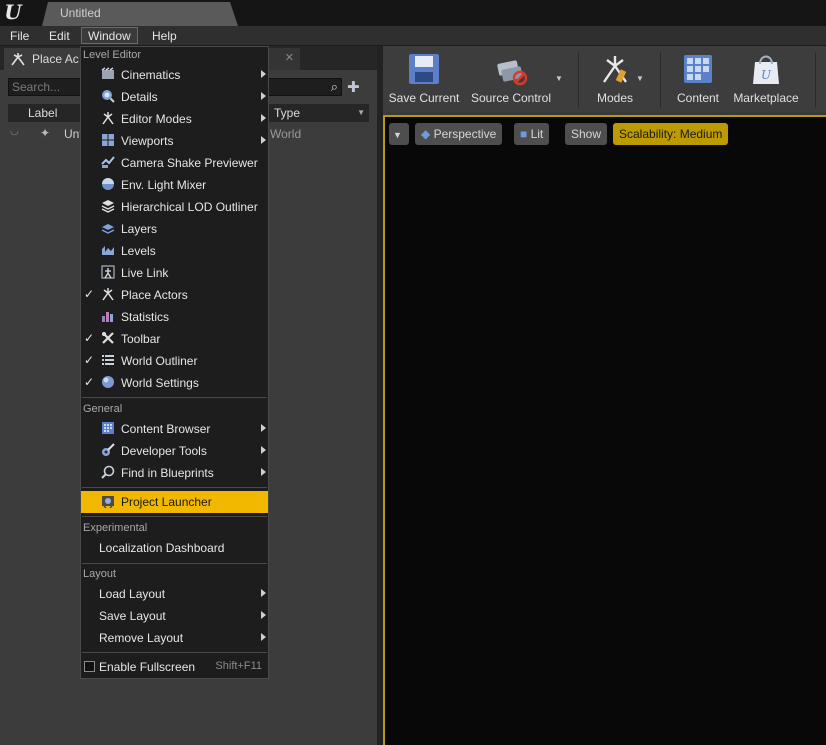 The height and width of the screenshot is (745, 826). Describe the element at coordinates (141, 339) in the screenshot. I see `menu-item-label: Toolbar` at that location.